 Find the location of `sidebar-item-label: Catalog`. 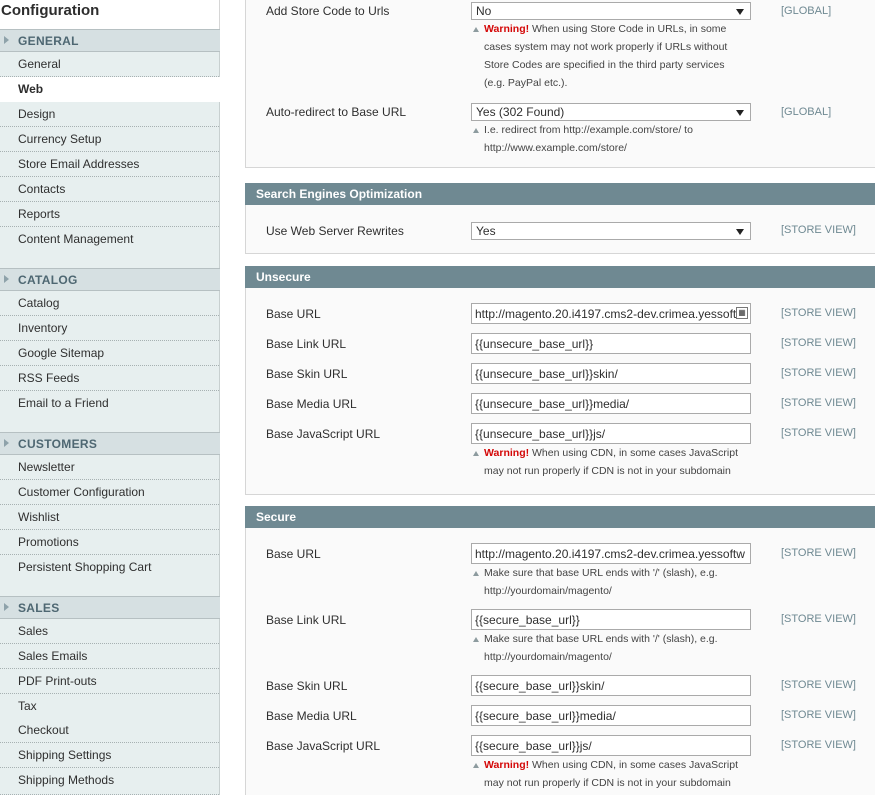

sidebar-item-label: Catalog is located at coordinates (39, 303).